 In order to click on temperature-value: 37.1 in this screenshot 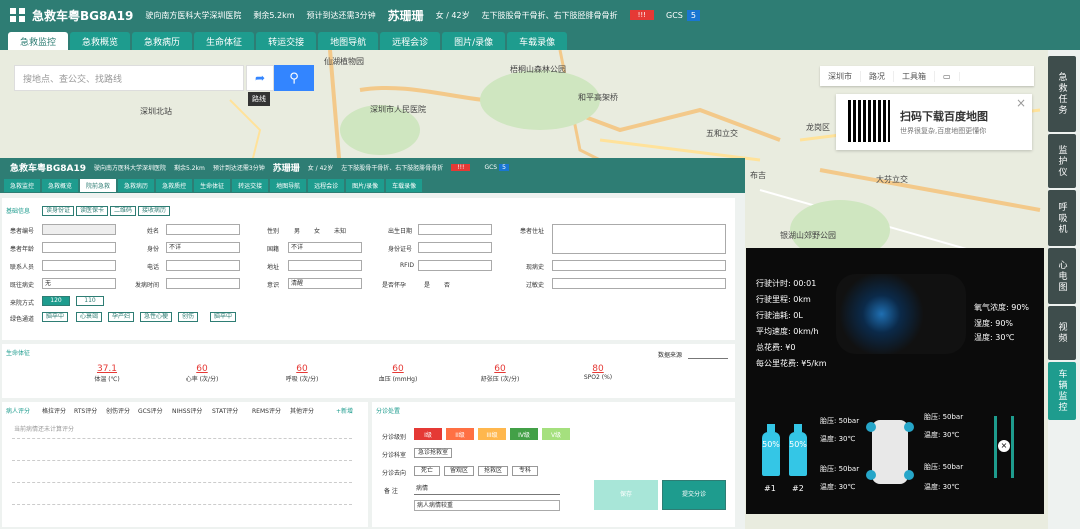, I will do `click(107, 369)`.